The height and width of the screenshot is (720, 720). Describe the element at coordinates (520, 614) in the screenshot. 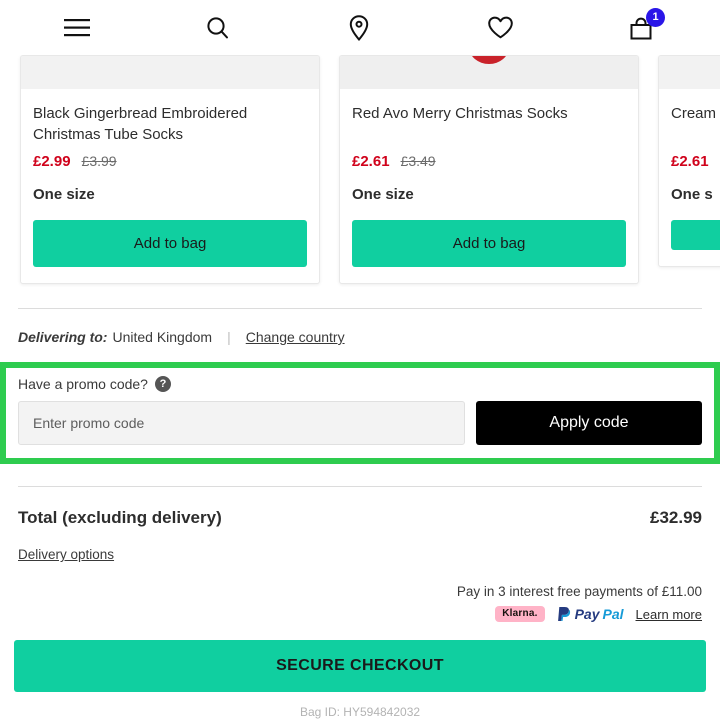

I see `klarna-logo: Klarna.` at that location.